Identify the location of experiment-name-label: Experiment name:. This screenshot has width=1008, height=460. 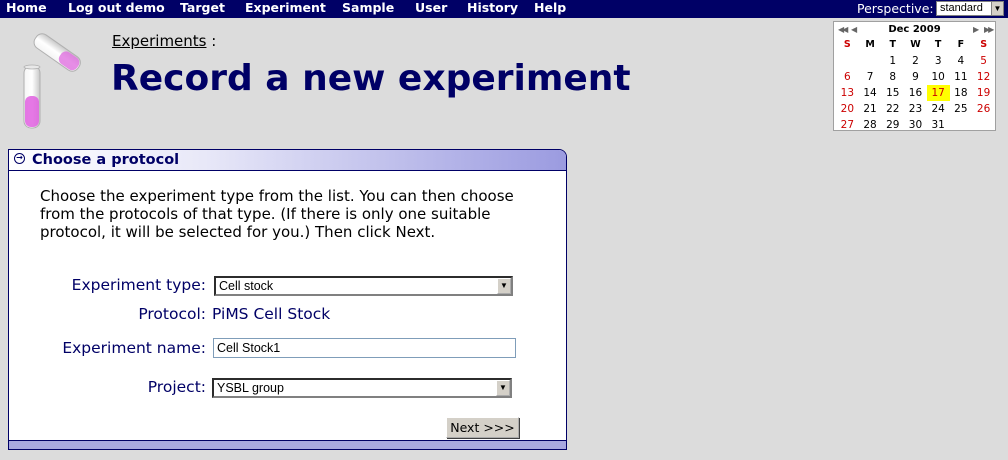
(134, 348).